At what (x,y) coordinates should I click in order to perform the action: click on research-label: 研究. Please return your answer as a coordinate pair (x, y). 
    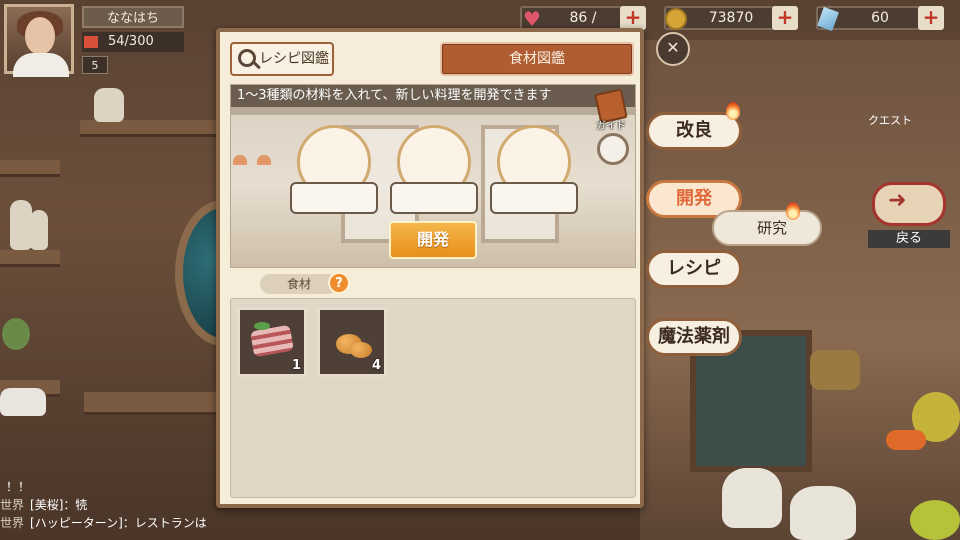
    Looking at the image, I should click on (771, 228).